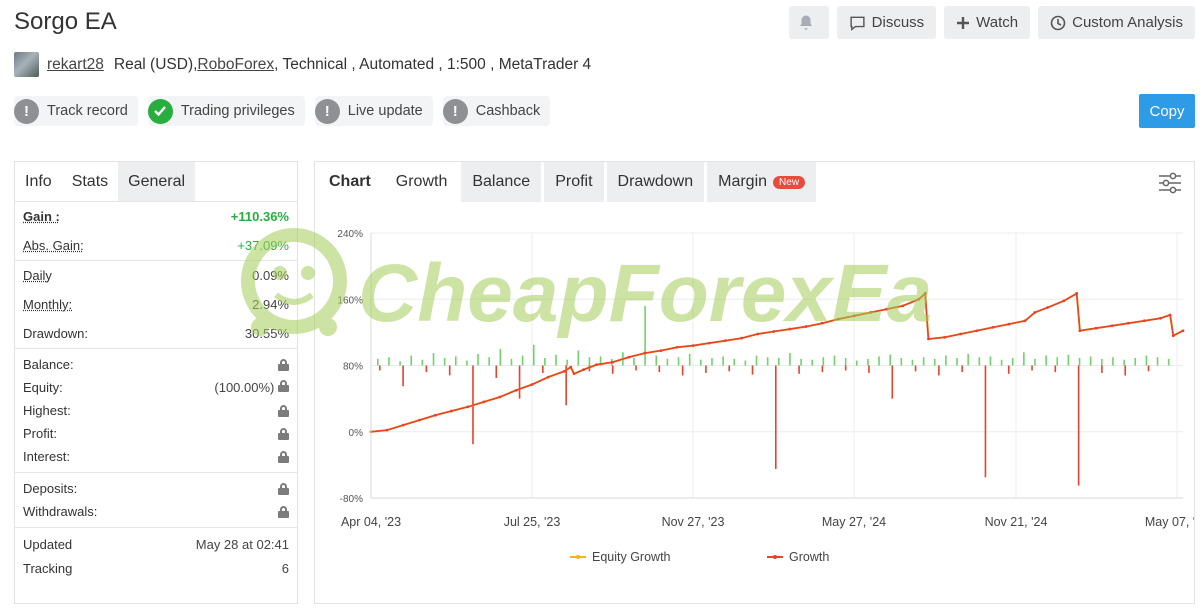 This screenshot has width=1200, height=609. What do you see at coordinates (655, 182) in the screenshot?
I see `tab-drawdown: Drawdown` at bounding box center [655, 182].